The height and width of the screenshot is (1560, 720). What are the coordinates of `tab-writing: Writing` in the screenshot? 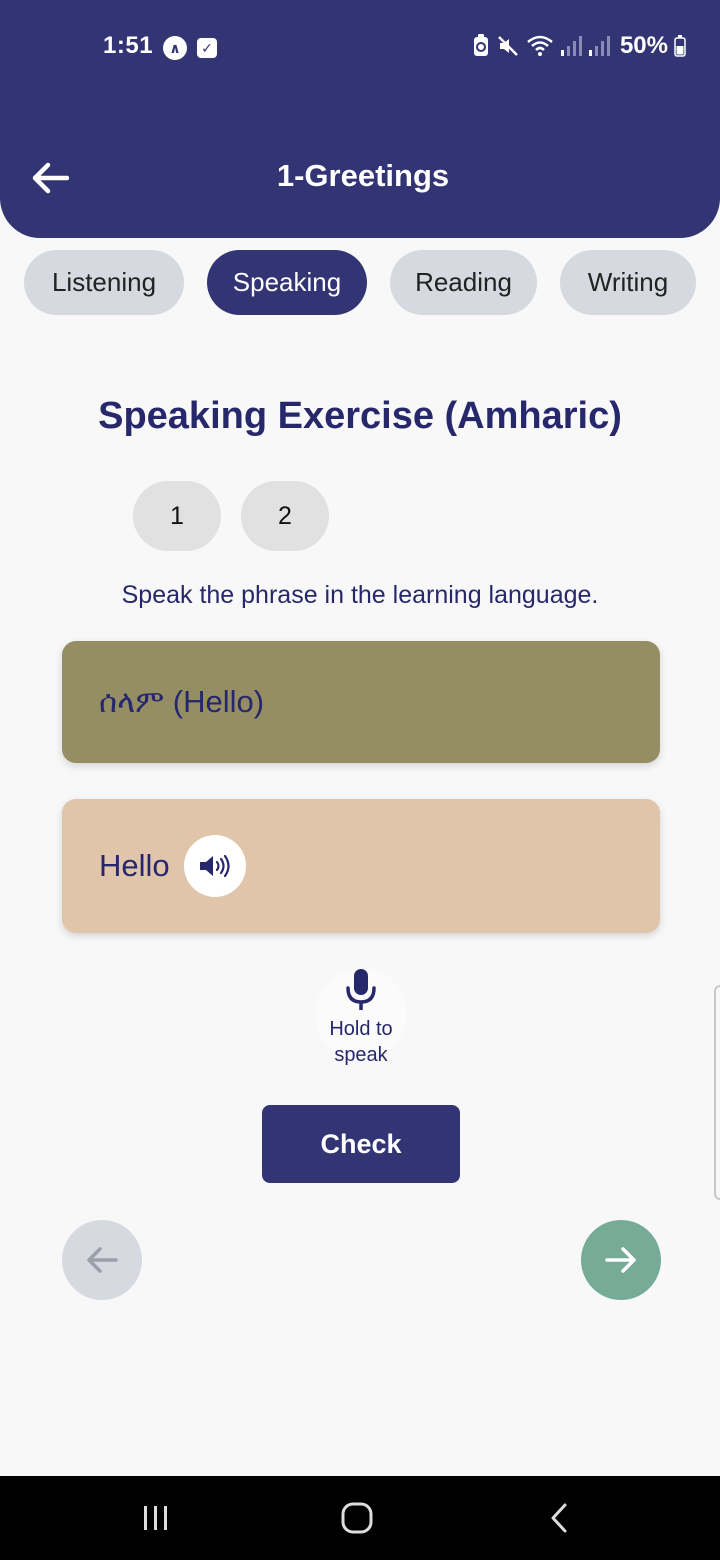 It's located at (628, 282).